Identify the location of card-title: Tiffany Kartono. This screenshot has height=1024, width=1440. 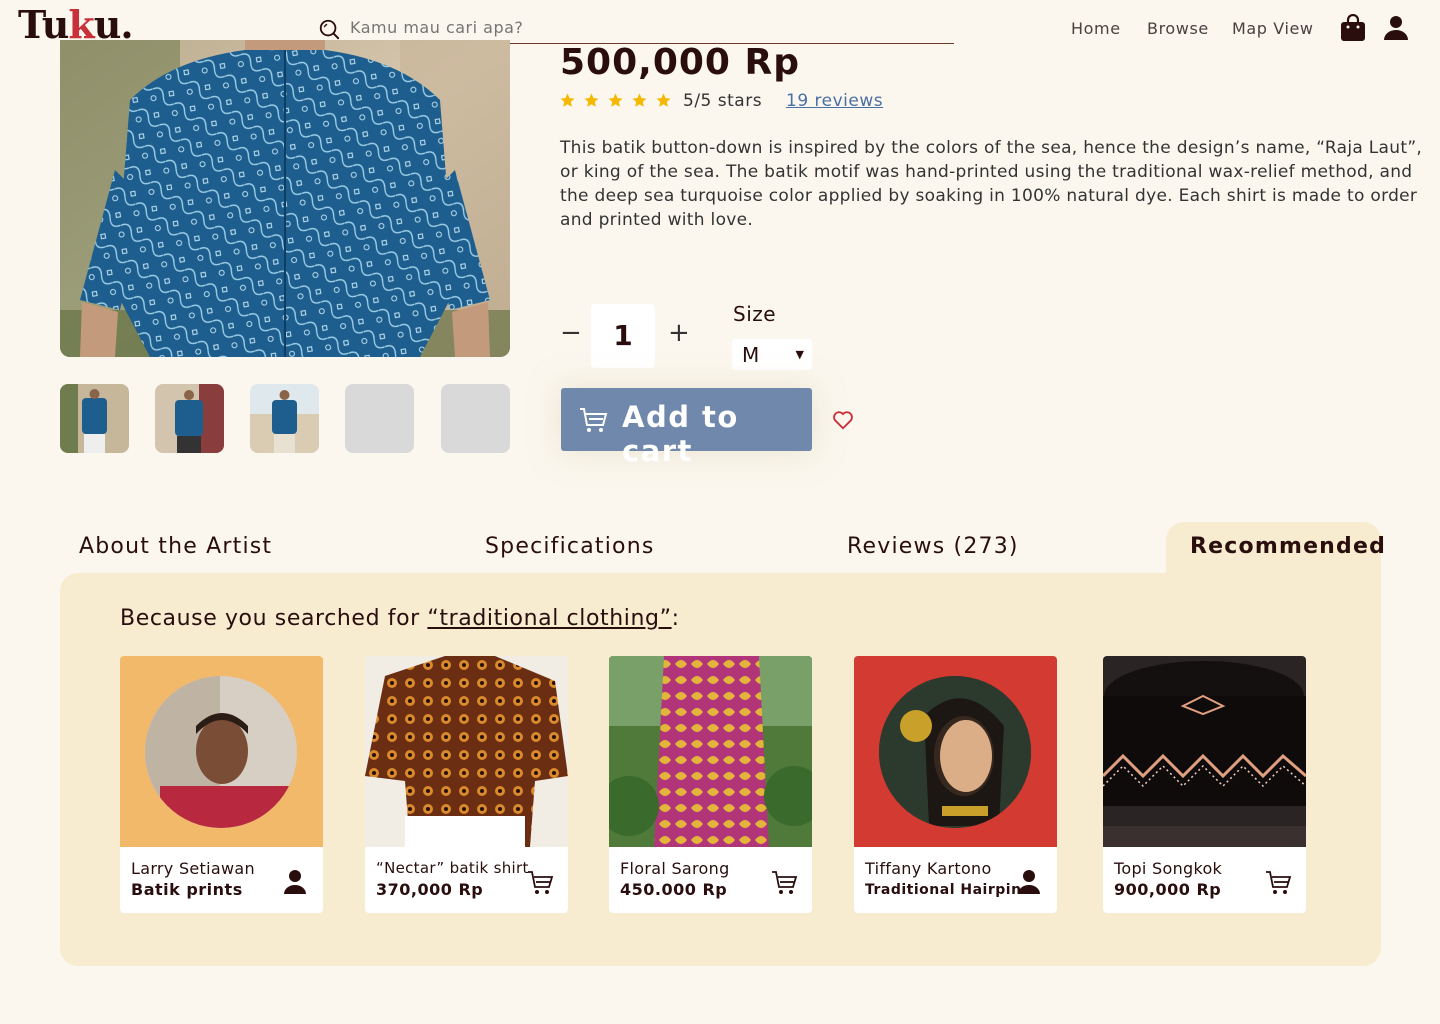
(928, 868).